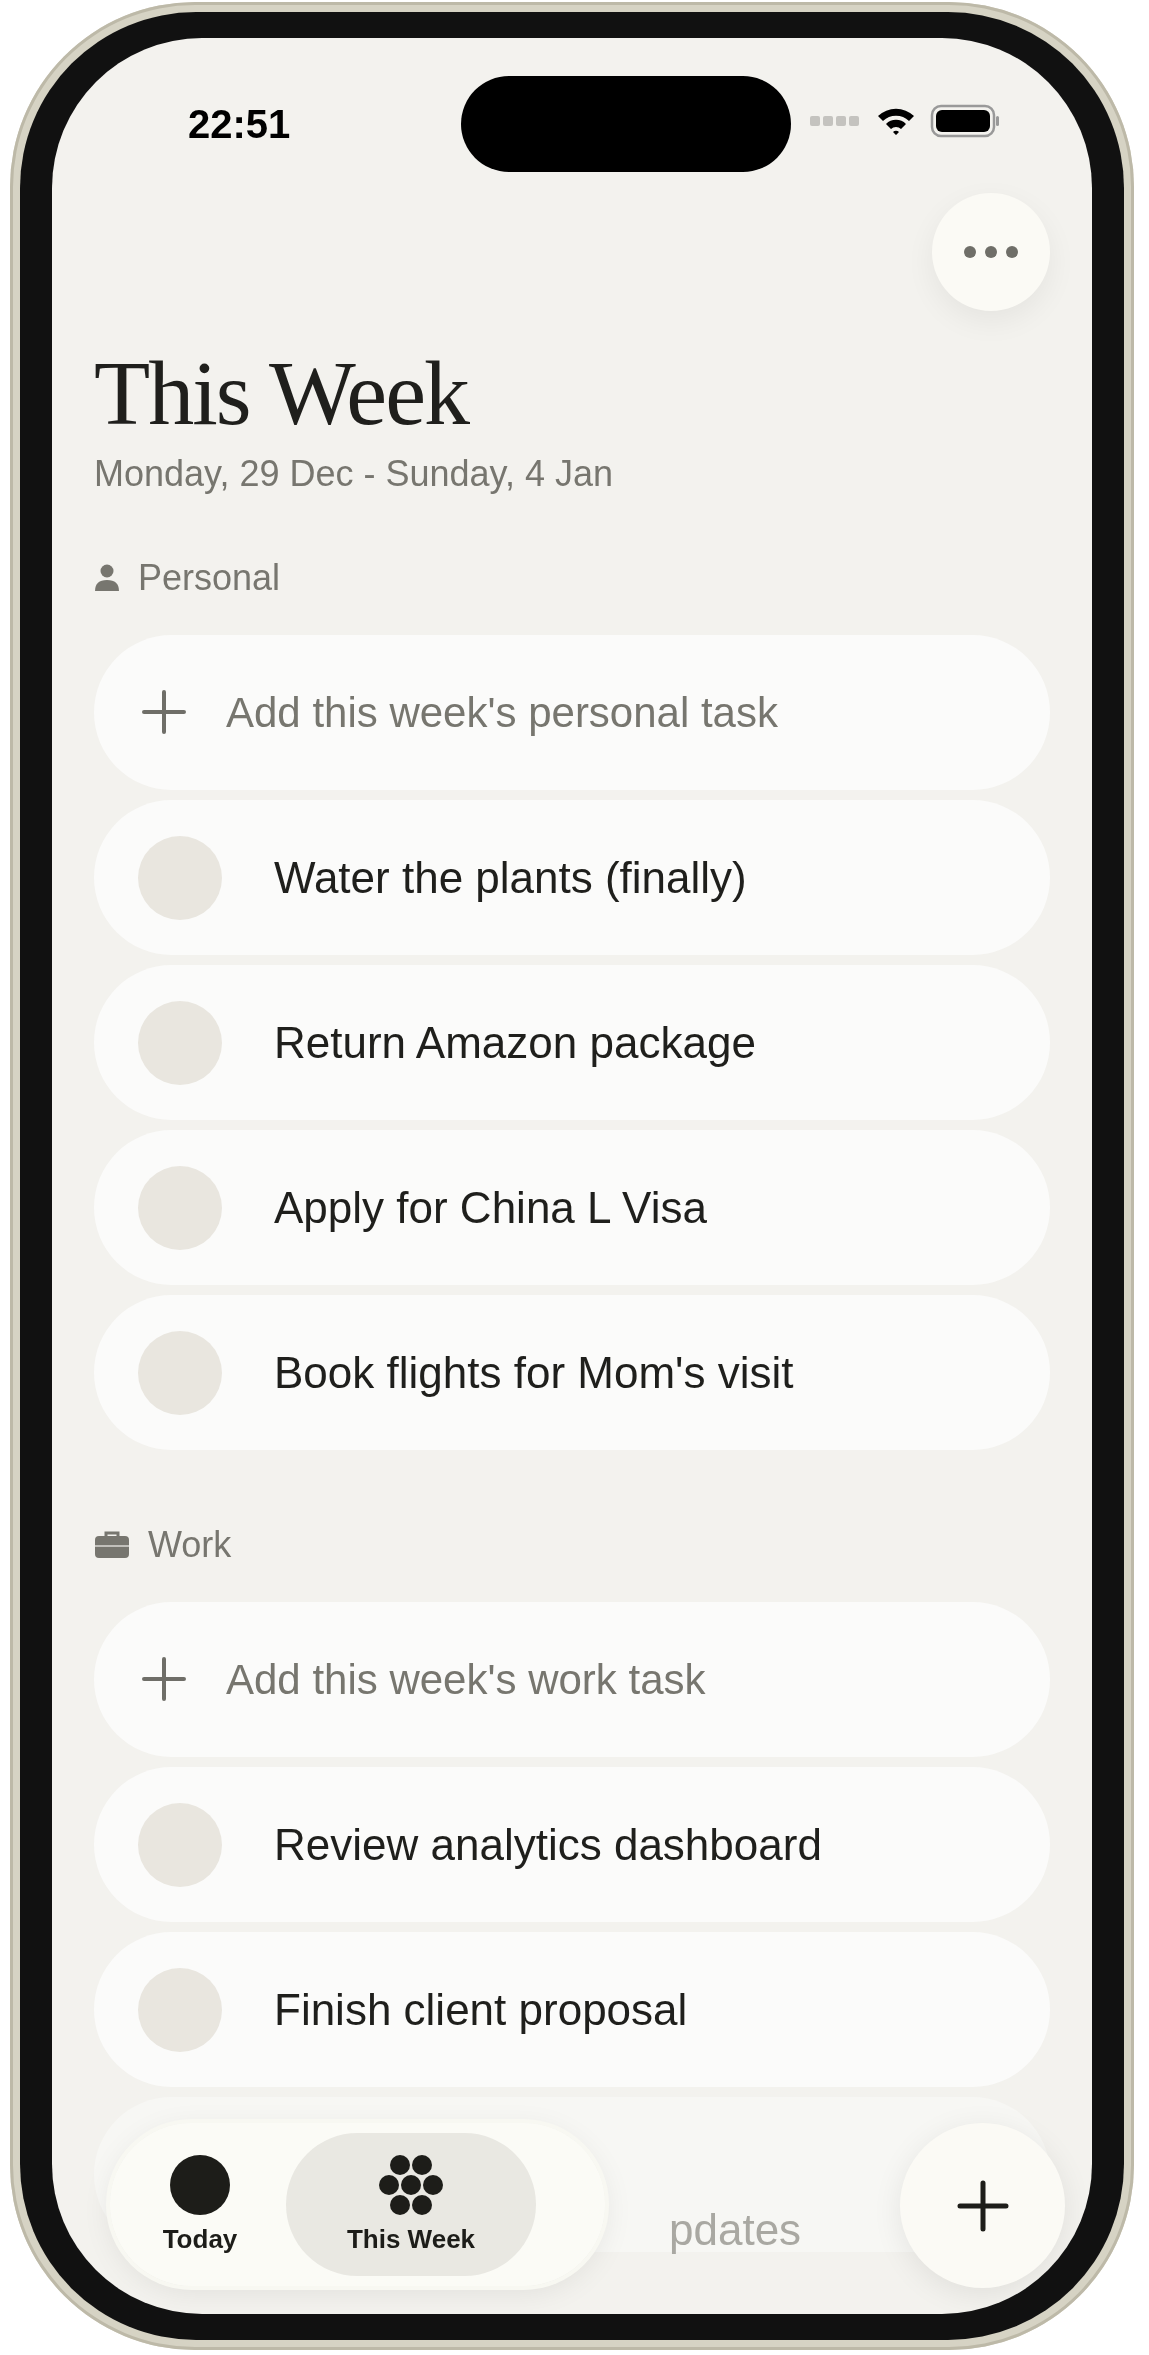  Describe the element at coordinates (107, 578) in the screenshot. I see `person-icon` at that location.